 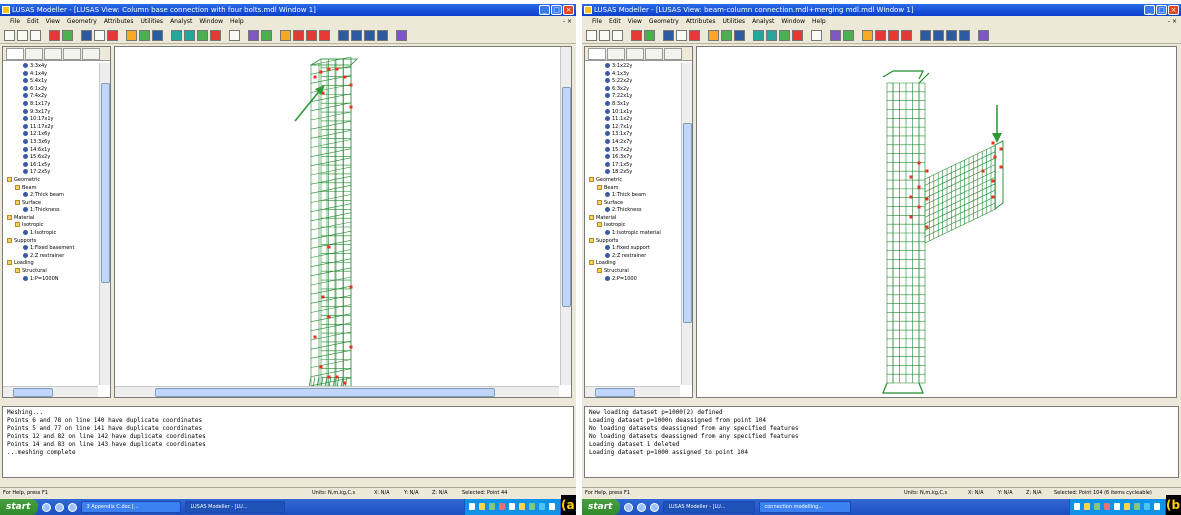 I want to click on tree-attribute-item: 12:1x6y, so click(x=50, y=135).